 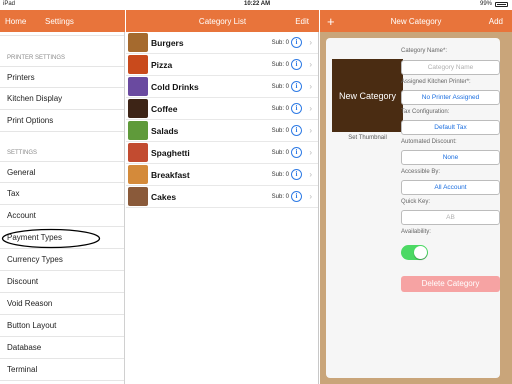 I want to click on category-row: Pizza Sub: 0 i ›, so click(x=222, y=65).